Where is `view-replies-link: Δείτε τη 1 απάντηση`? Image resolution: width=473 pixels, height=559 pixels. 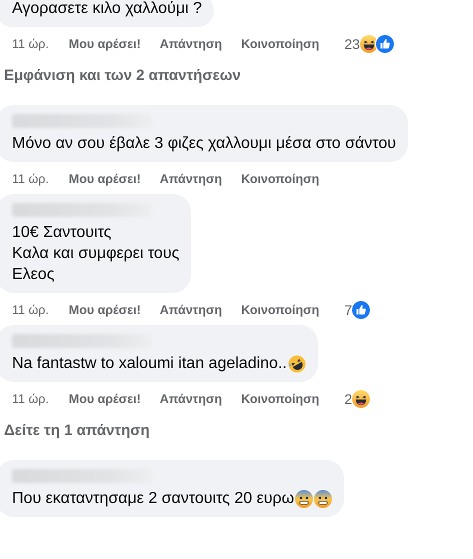
view-replies-link: Δείτε τη 1 απάντηση is located at coordinates (77, 430).